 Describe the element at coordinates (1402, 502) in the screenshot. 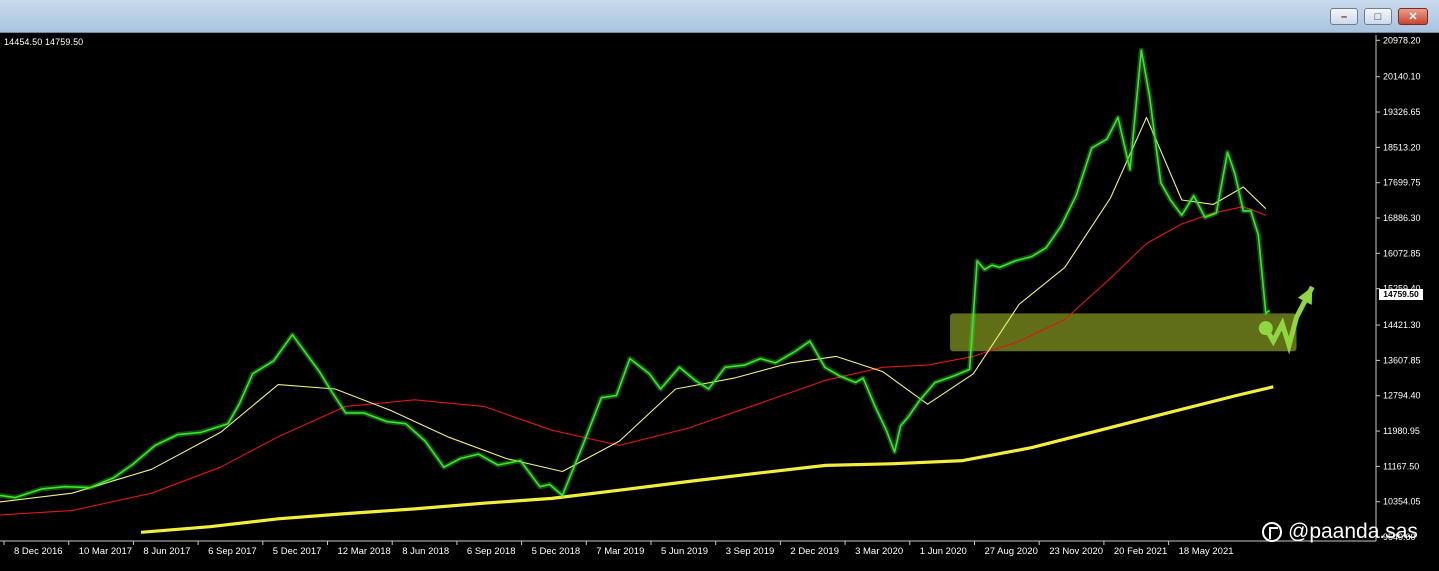

I see `y-tick-label: 10354.05` at that location.